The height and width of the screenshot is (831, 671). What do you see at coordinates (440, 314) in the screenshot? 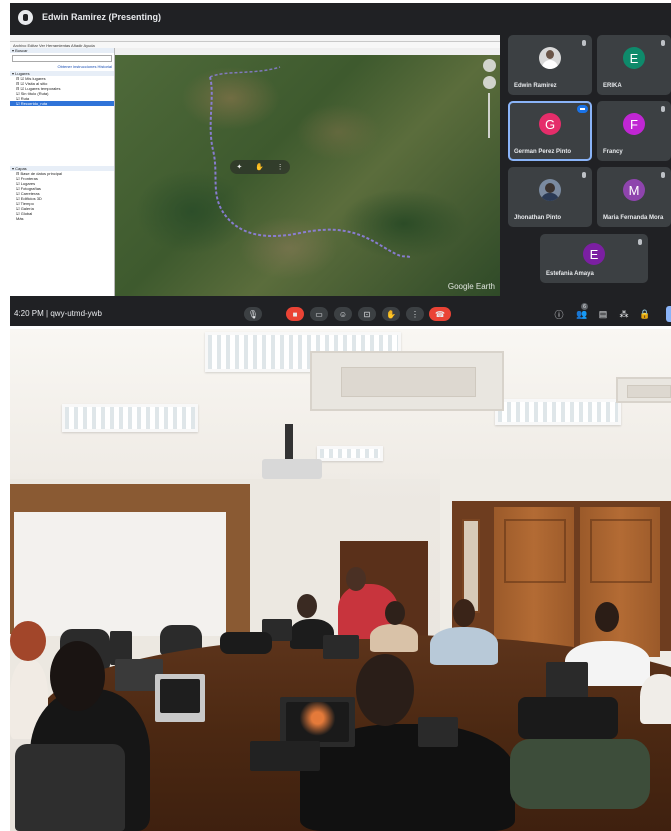
I see `end-call-icon: ☎` at bounding box center [440, 314].